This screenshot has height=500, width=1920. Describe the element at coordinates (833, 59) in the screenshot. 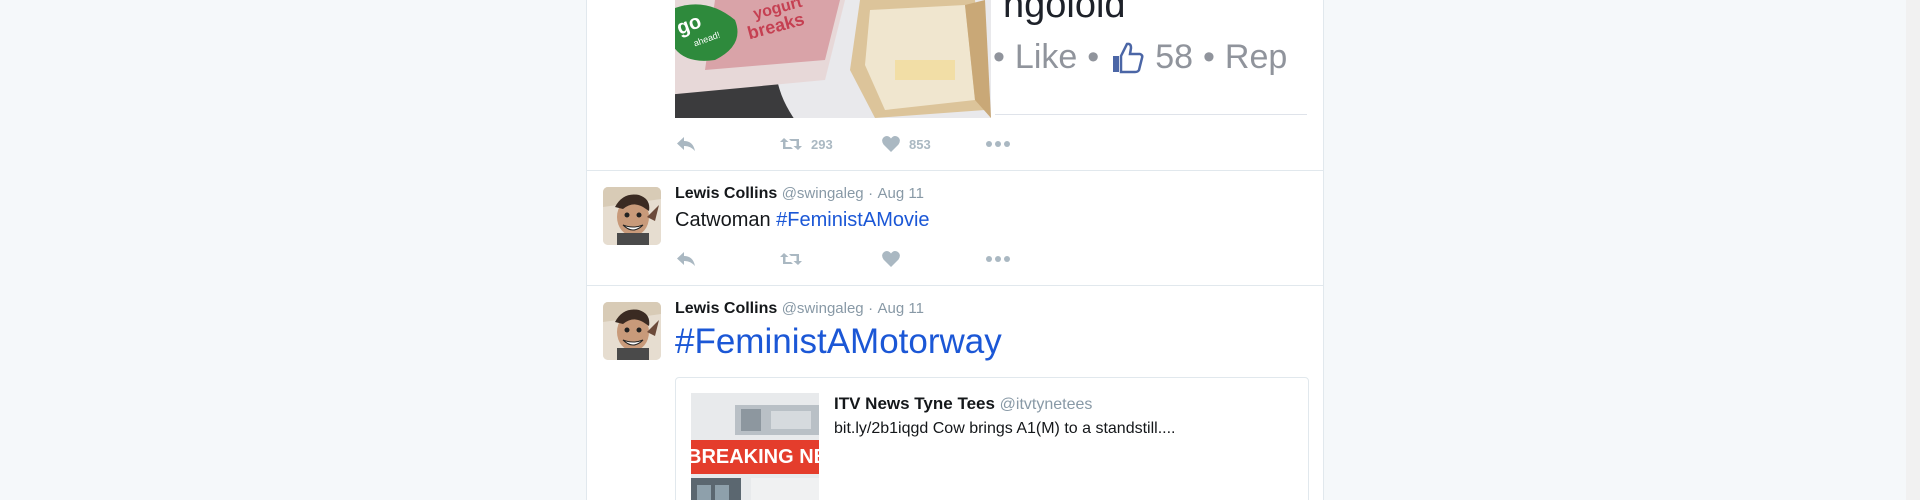

I see `media-photo: go ahead! yogurt breaks` at that location.